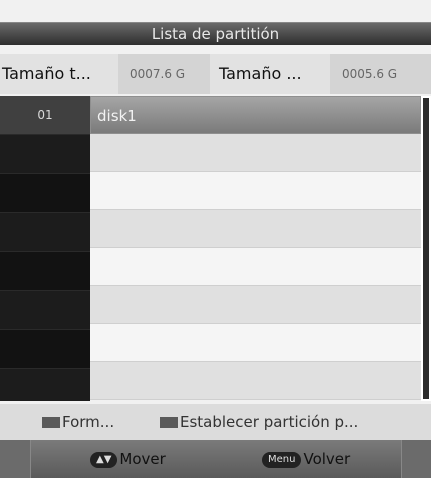 This screenshot has height=478, width=431. I want to click on list-item-selected: disk1, so click(255, 115).